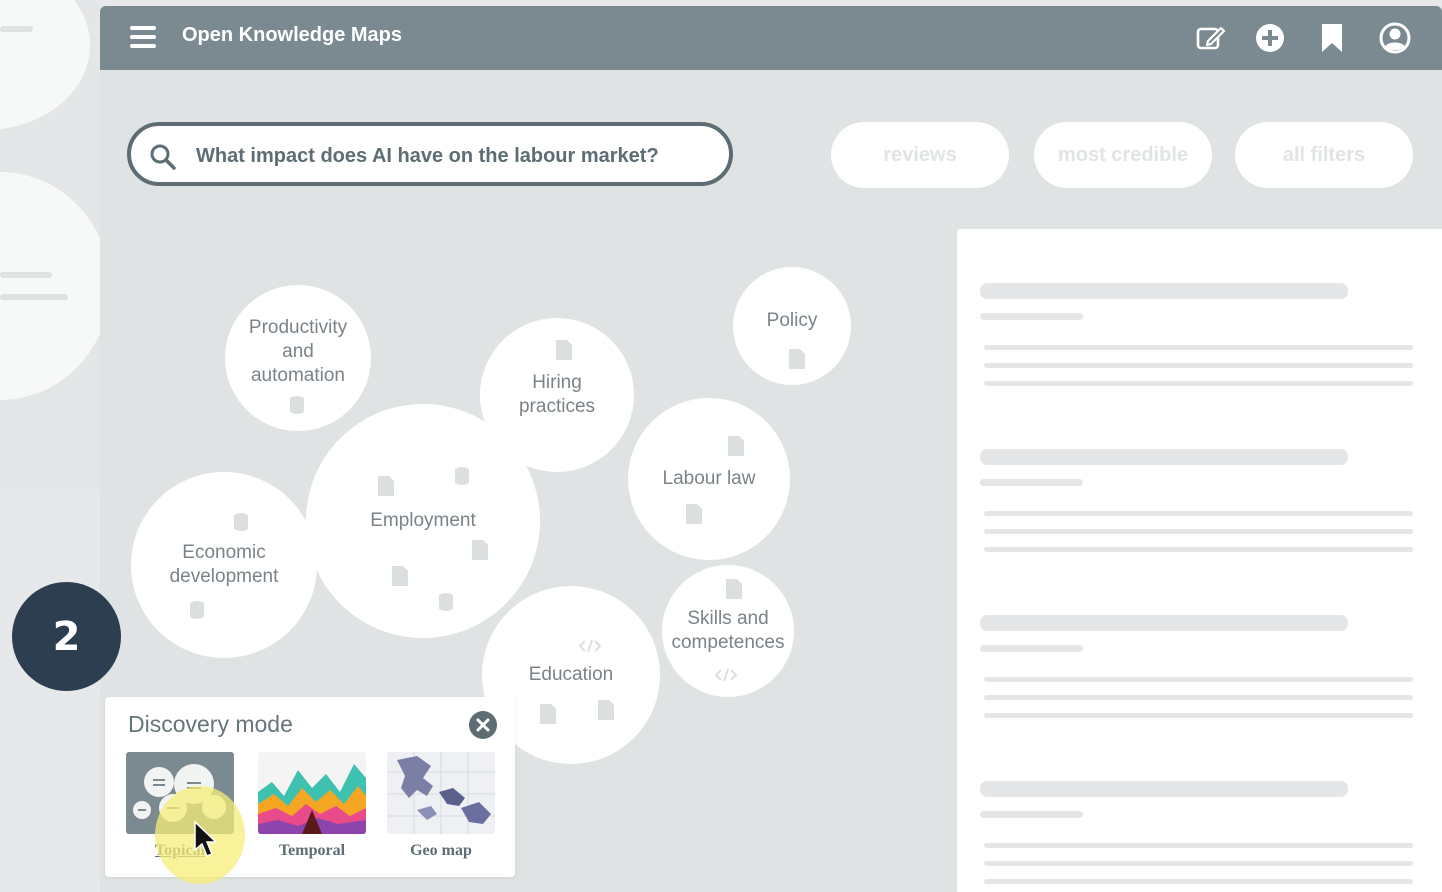  What do you see at coordinates (1395, 38) in the screenshot?
I see `account-icon` at bounding box center [1395, 38].